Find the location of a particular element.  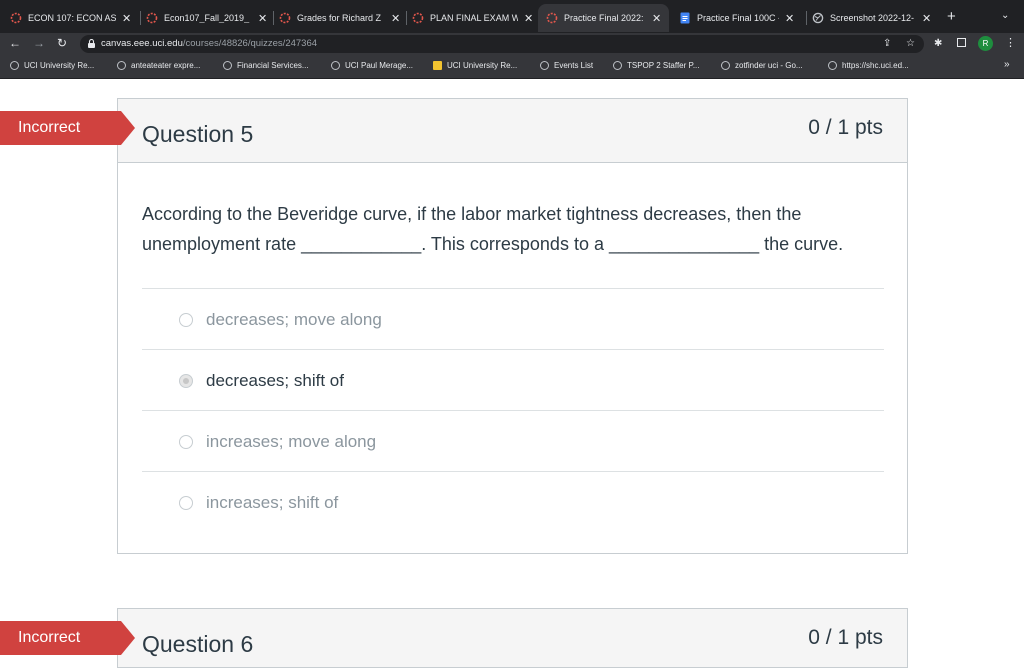

tab-title: Screenshot 2022-12- is located at coordinates (872, 18).